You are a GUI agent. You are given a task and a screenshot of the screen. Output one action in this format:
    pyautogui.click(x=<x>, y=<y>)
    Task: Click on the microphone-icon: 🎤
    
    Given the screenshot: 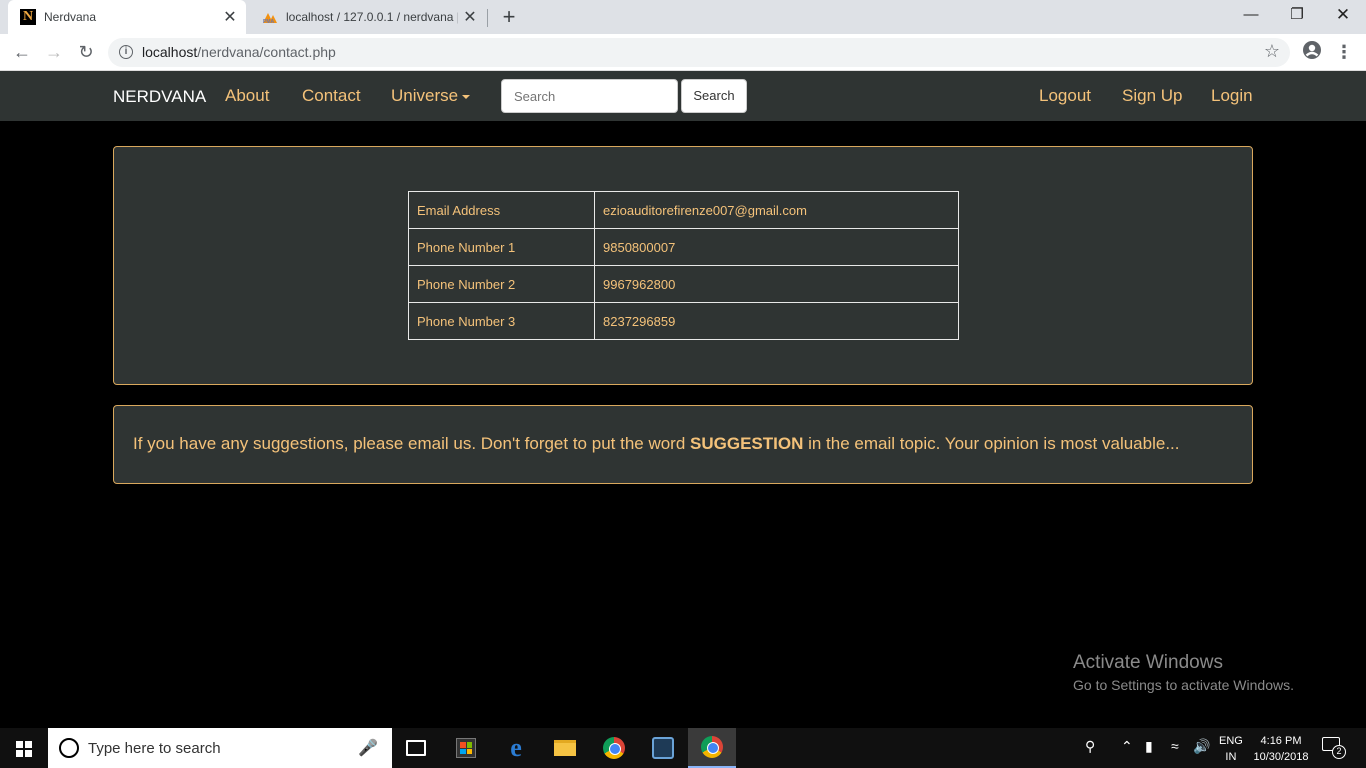 What is the action you would take?
    pyautogui.click(x=368, y=748)
    